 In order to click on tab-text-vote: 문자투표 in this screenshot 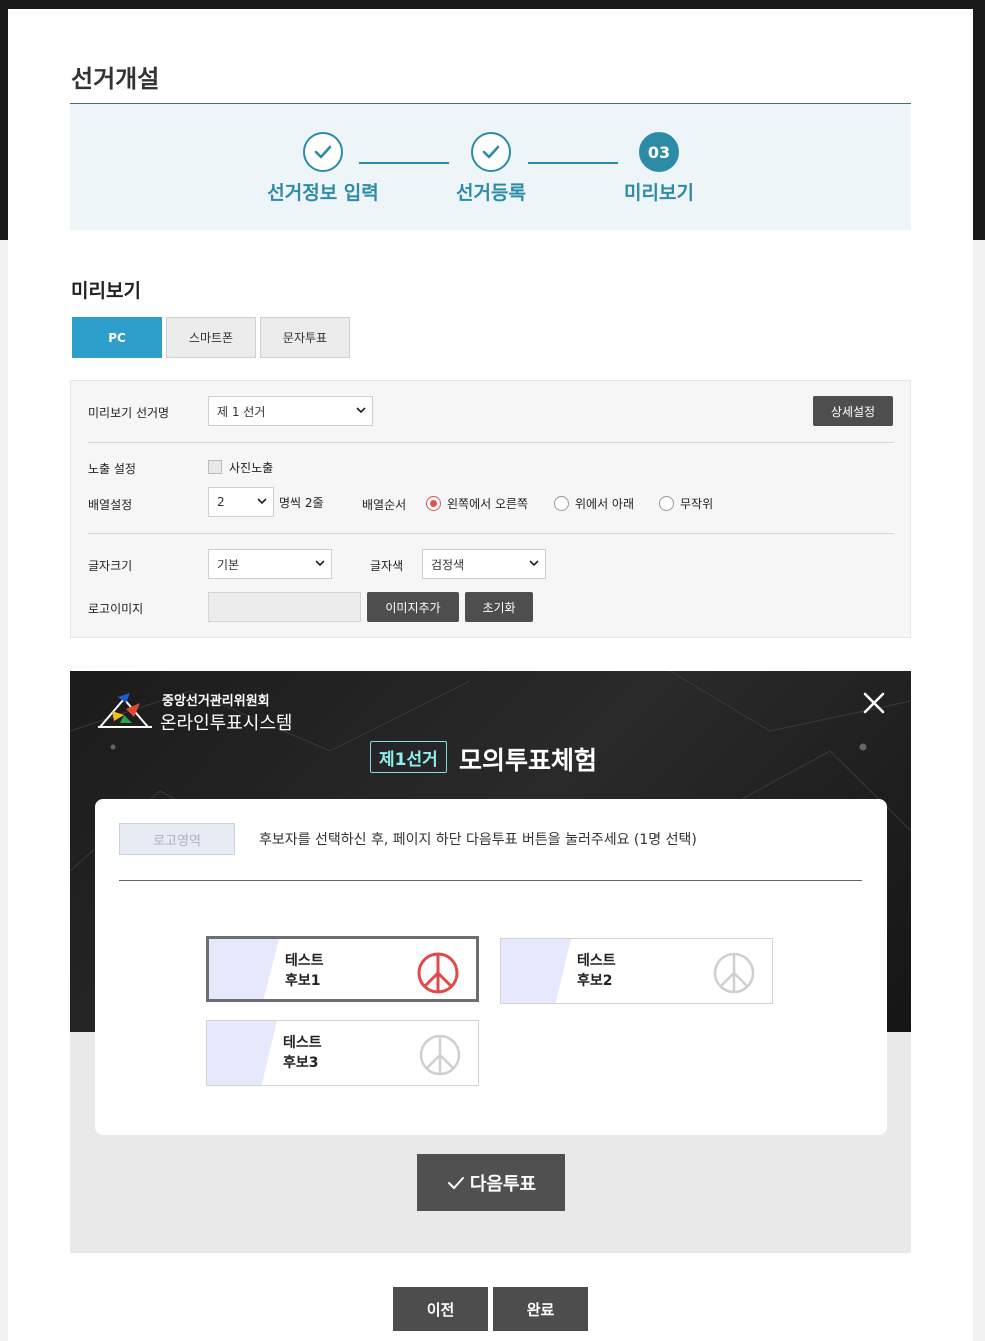, I will do `click(305, 337)`.